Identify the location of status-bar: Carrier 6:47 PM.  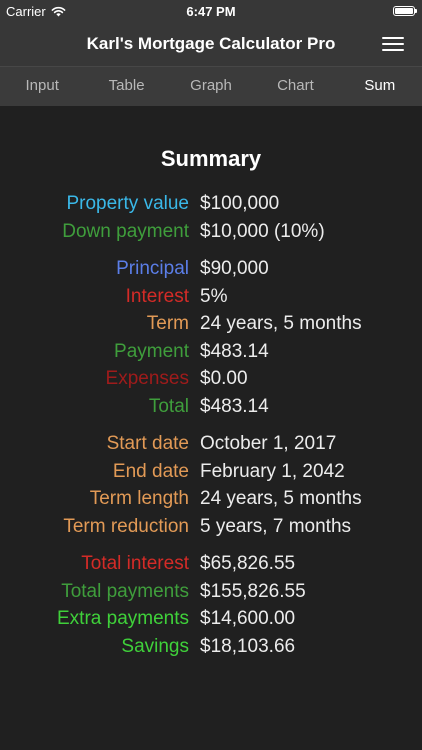
(211, 11).